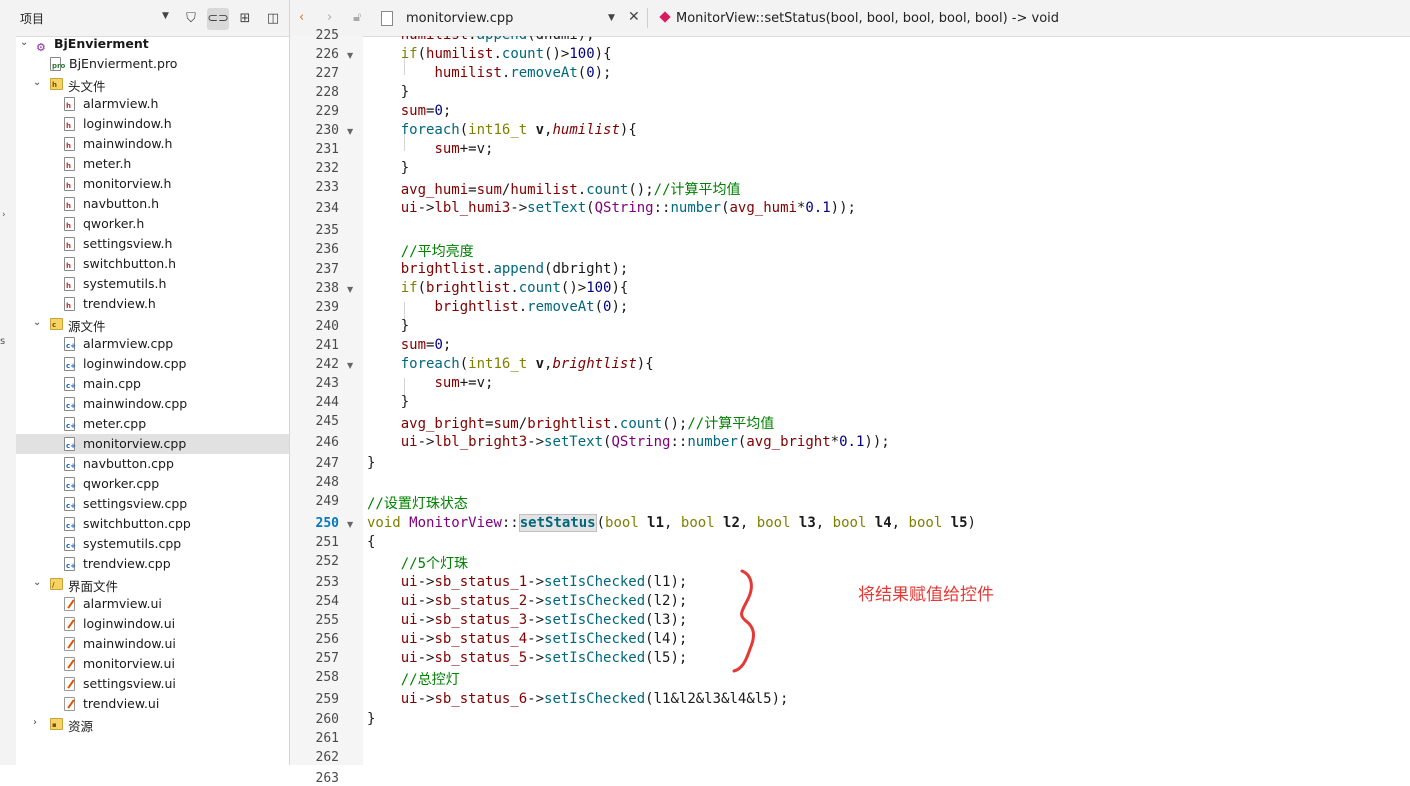 The height and width of the screenshot is (786, 1410). Describe the element at coordinates (955, 523) in the screenshot. I see `code-token: l5` at that location.